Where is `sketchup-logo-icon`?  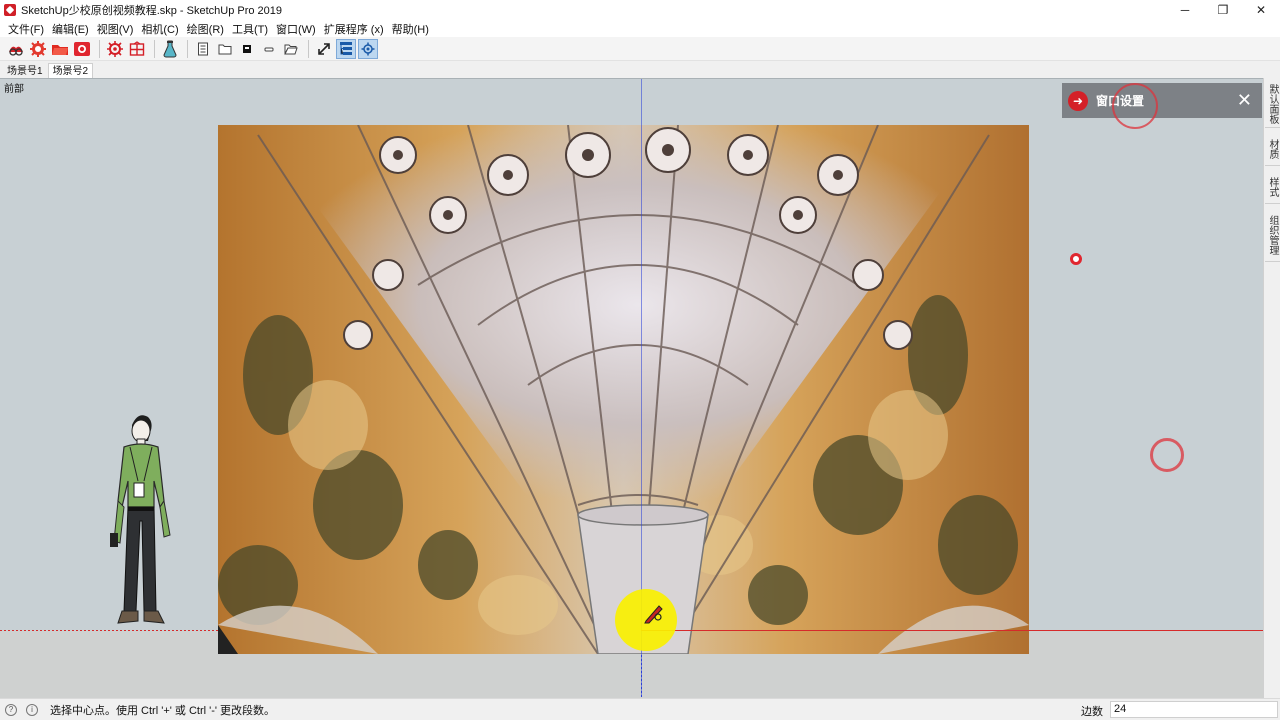
sketchup-logo-icon is located at coordinates (10, 10).